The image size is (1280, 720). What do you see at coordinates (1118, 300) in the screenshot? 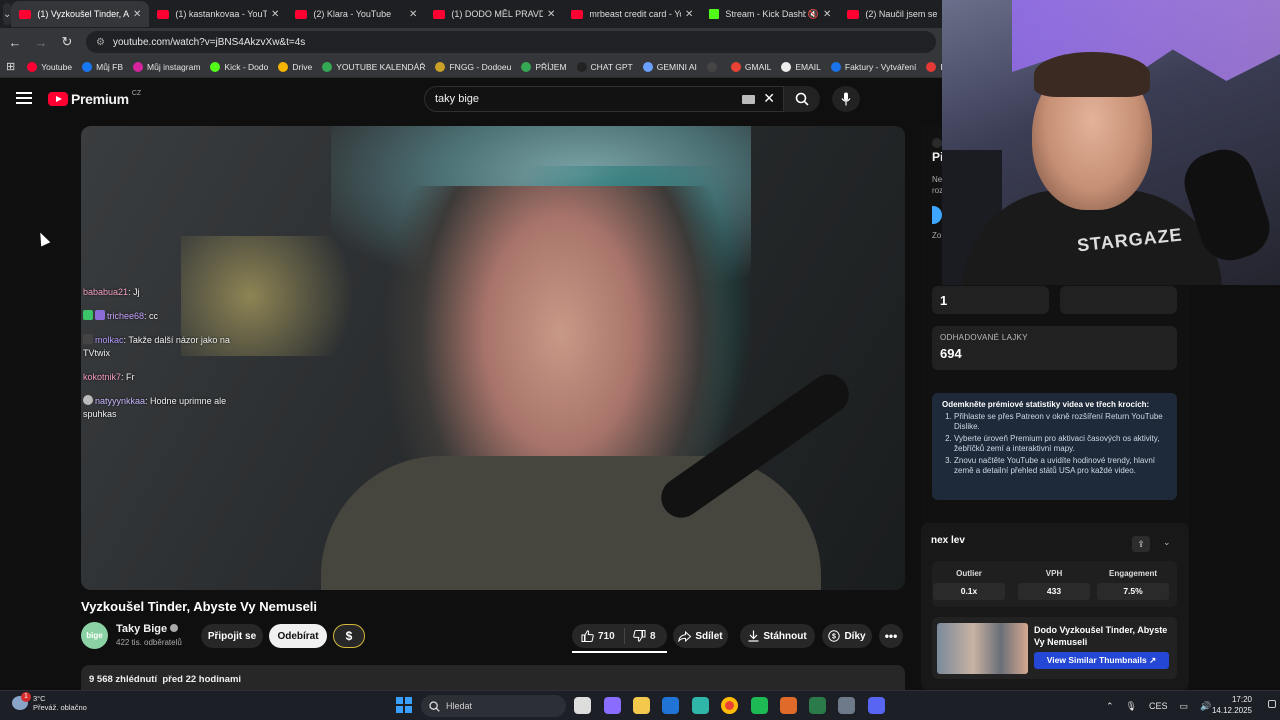
I see `stat-card-empty` at bounding box center [1118, 300].